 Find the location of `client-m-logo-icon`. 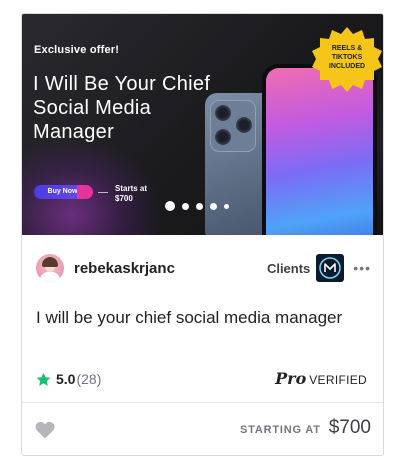

client-m-logo-icon is located at coordinates (330, 268).